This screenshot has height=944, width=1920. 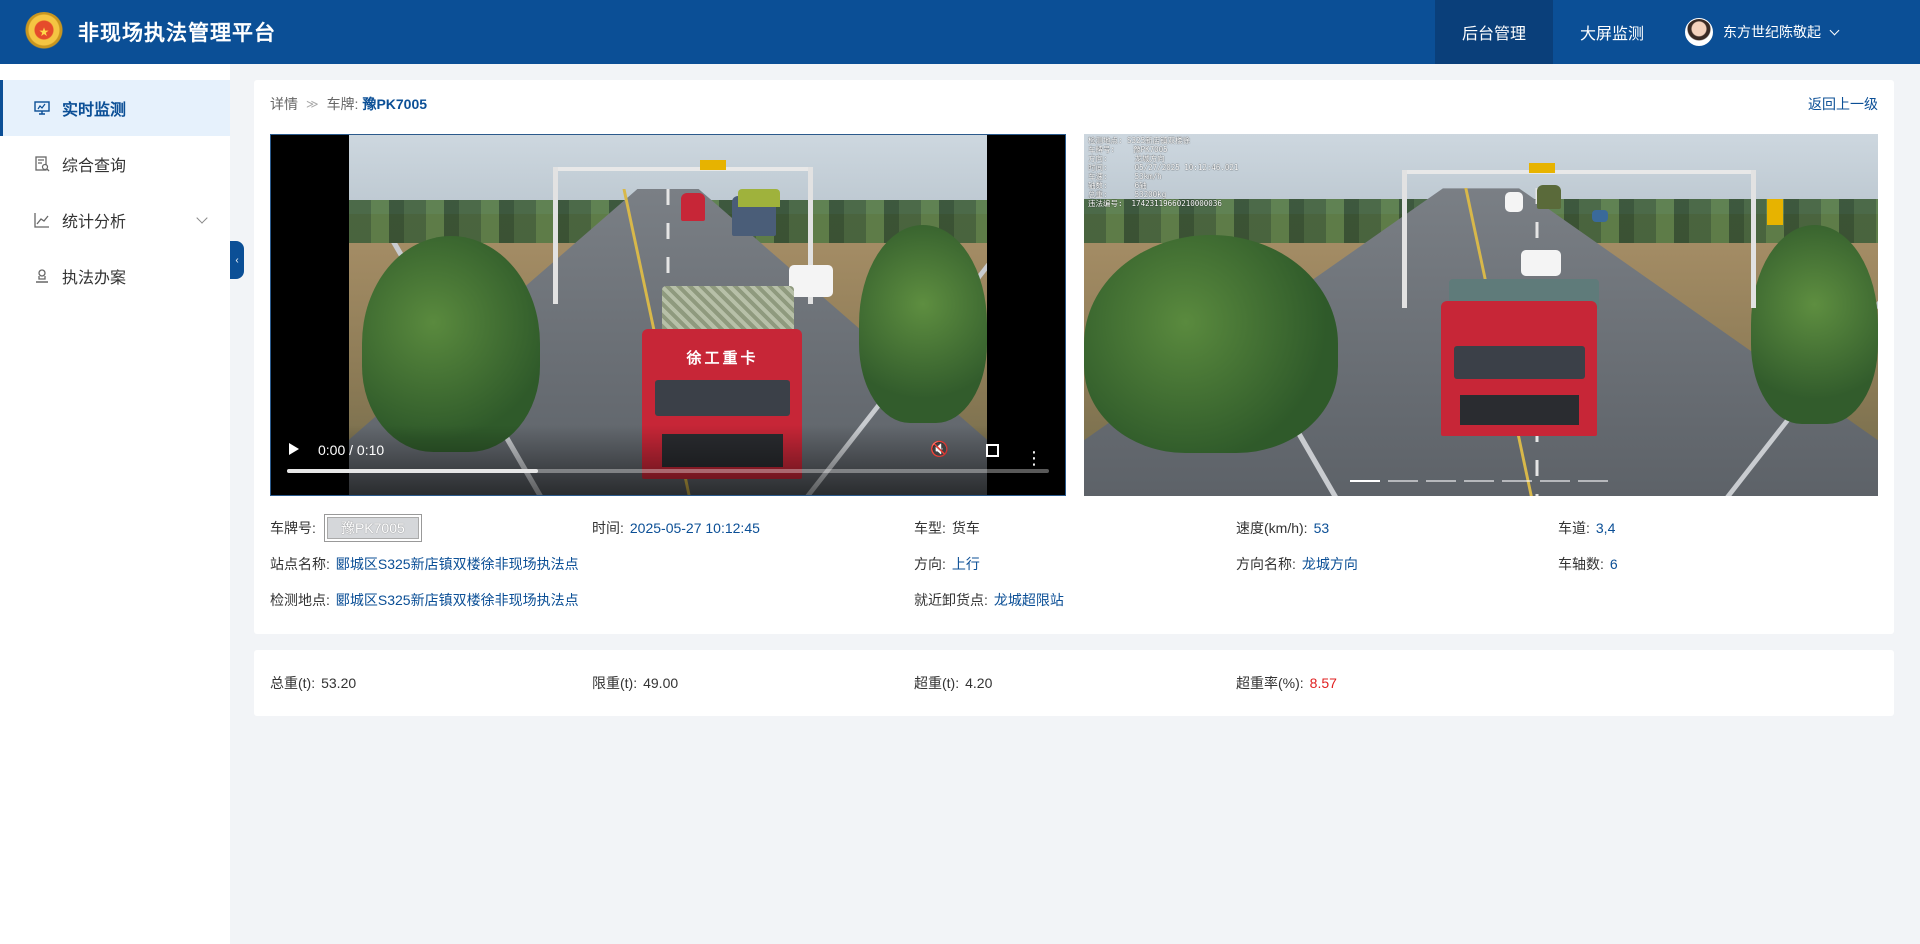 What do you see at coordinates (94, 222) in the screenshot?
I see `sidebar-item-label: 统计分析` at bounding box center [94, 222].